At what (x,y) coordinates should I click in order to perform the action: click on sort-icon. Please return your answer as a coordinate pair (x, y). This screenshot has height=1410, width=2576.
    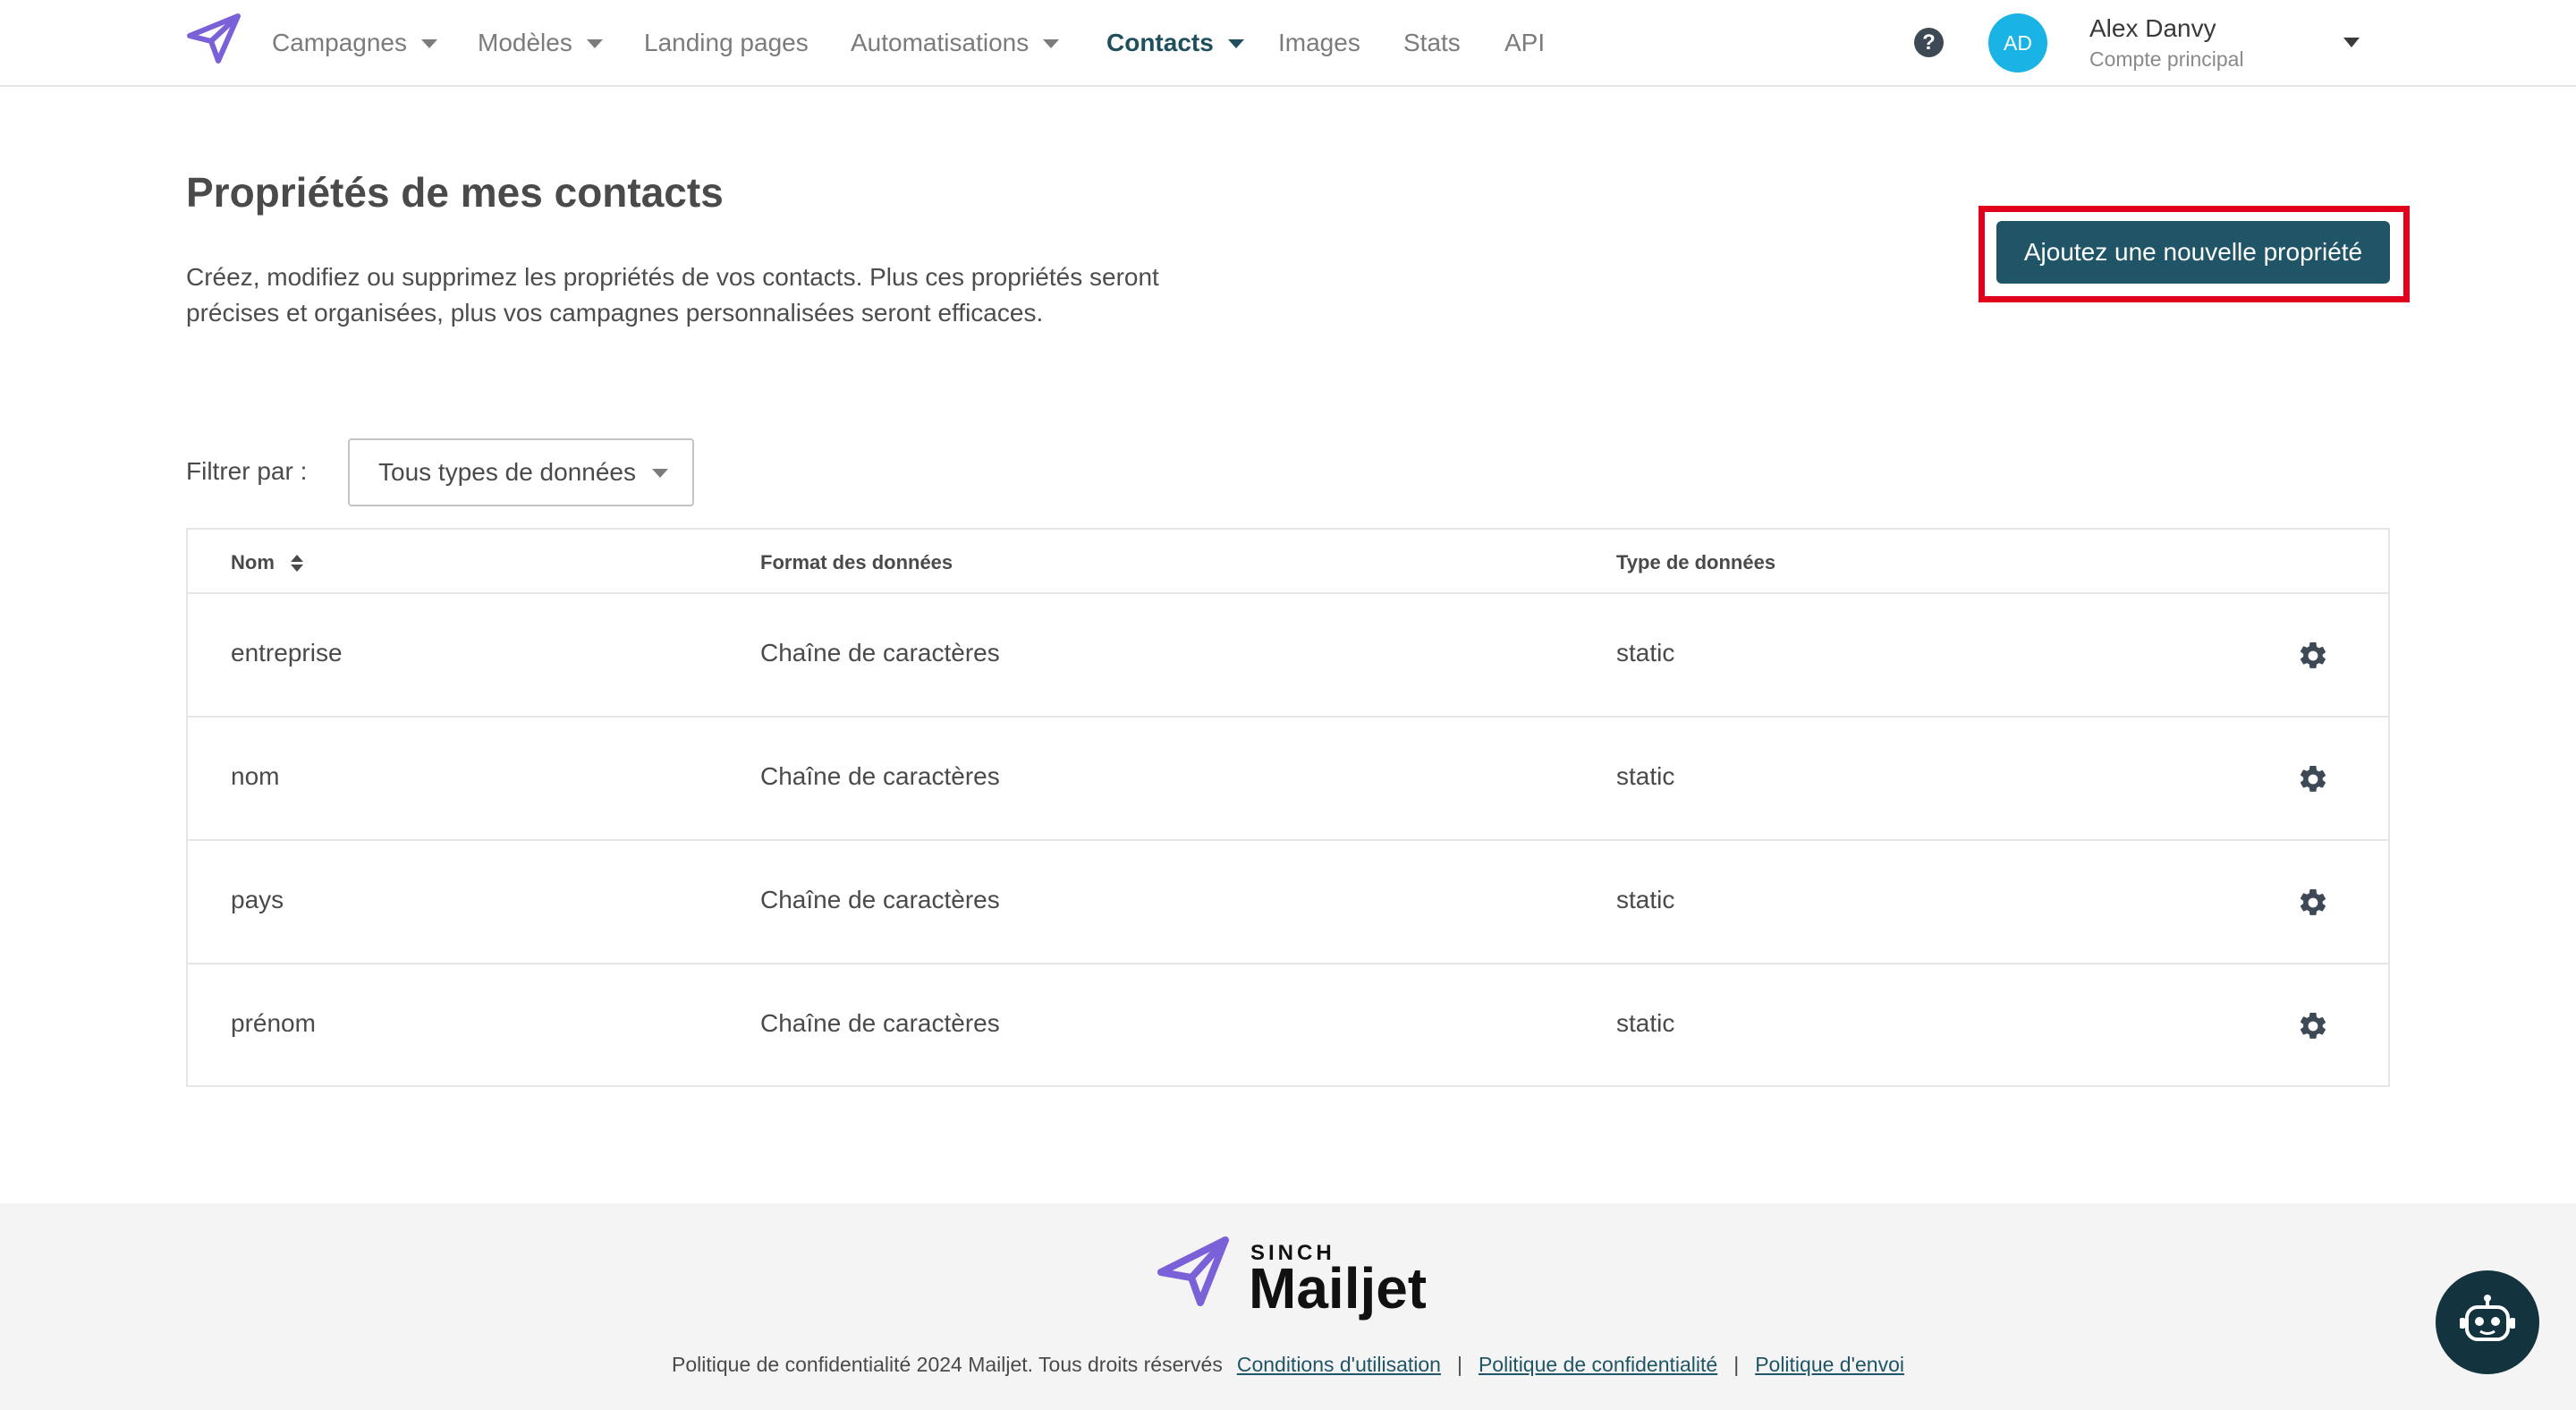
    Looking at the image, I should click on (296, 563).